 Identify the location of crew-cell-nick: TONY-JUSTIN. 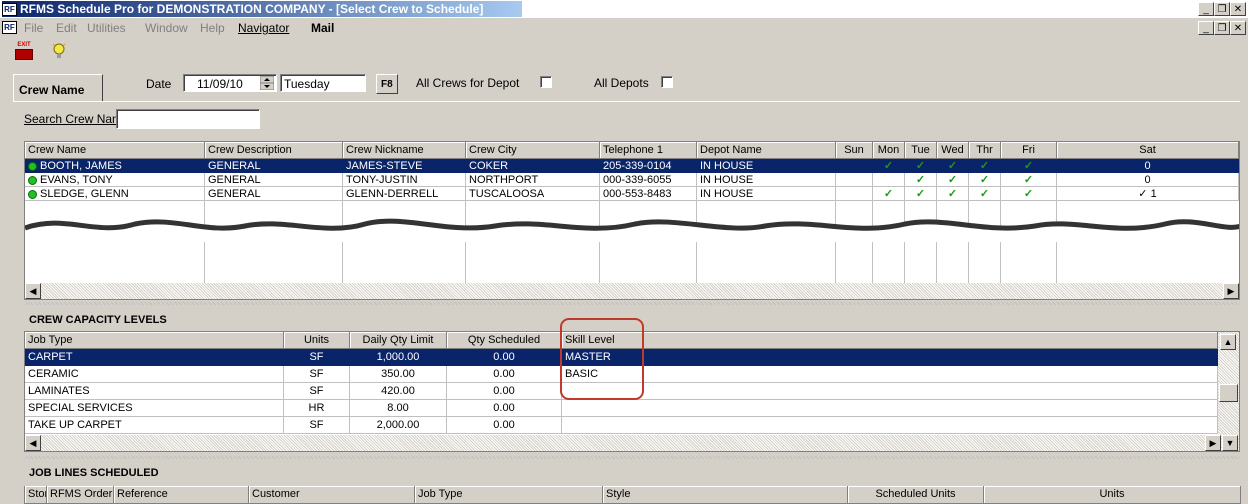
(404, 180).